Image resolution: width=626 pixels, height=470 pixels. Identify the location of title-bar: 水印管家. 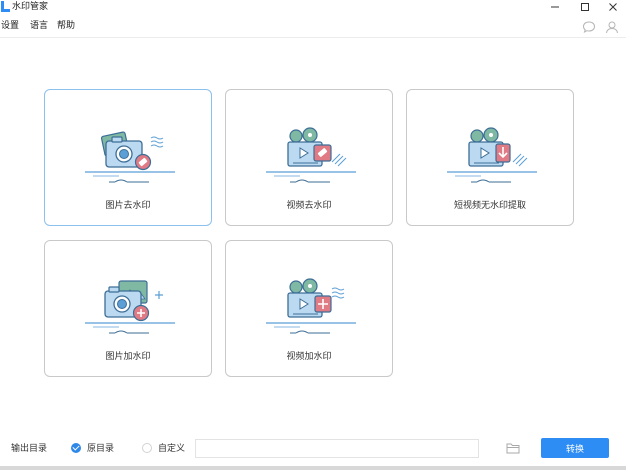
(313, 7).